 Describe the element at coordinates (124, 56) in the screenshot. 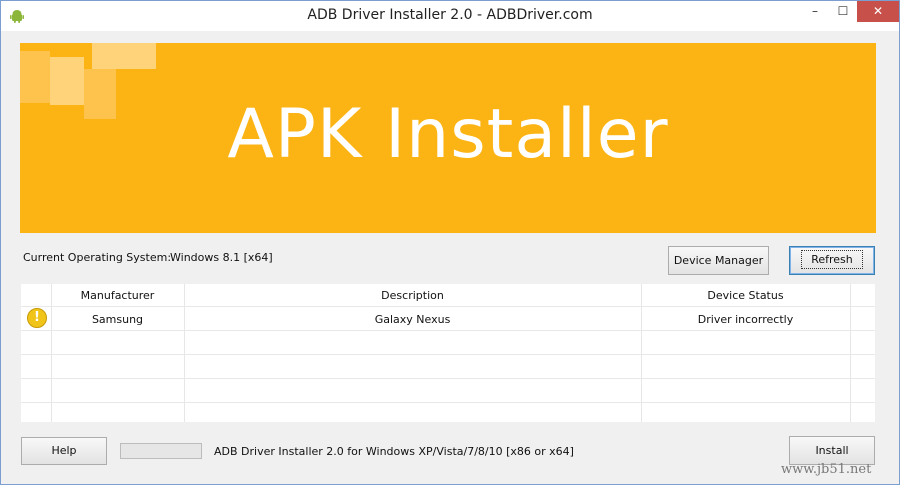

I see `banner-decoration` at that location.